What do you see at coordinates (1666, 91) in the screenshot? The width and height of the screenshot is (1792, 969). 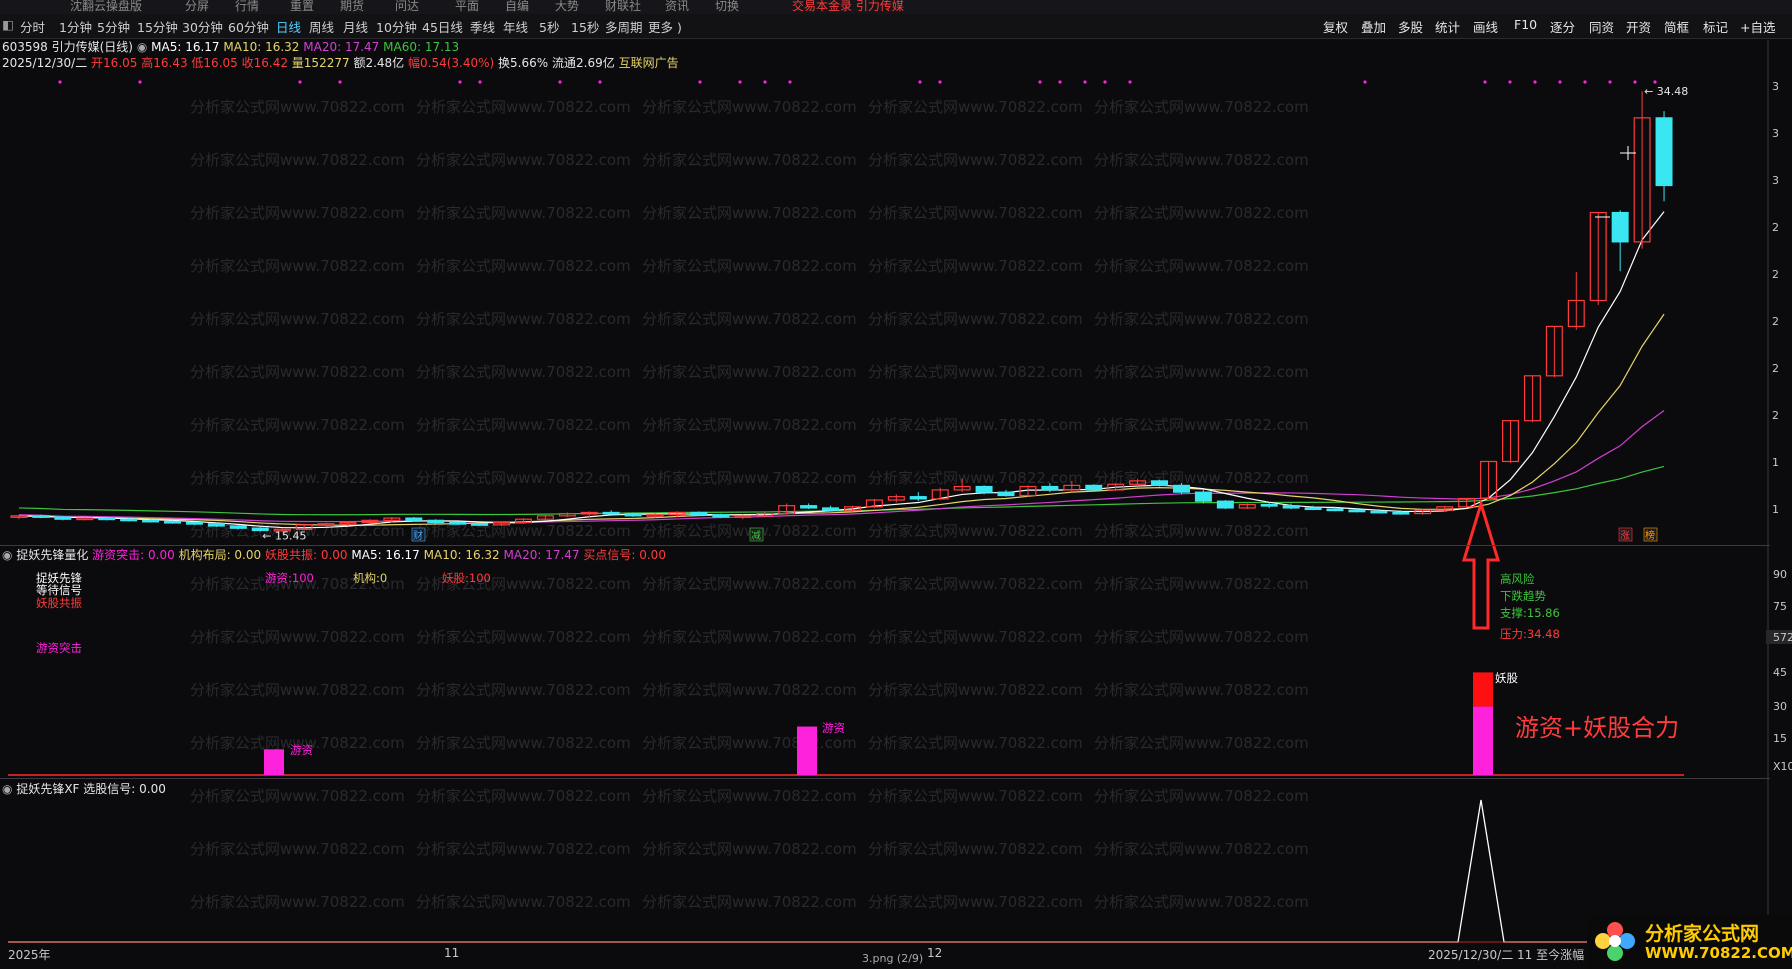 I see `high-price-label: ← 34.48` at bounding box center [1666, 91].